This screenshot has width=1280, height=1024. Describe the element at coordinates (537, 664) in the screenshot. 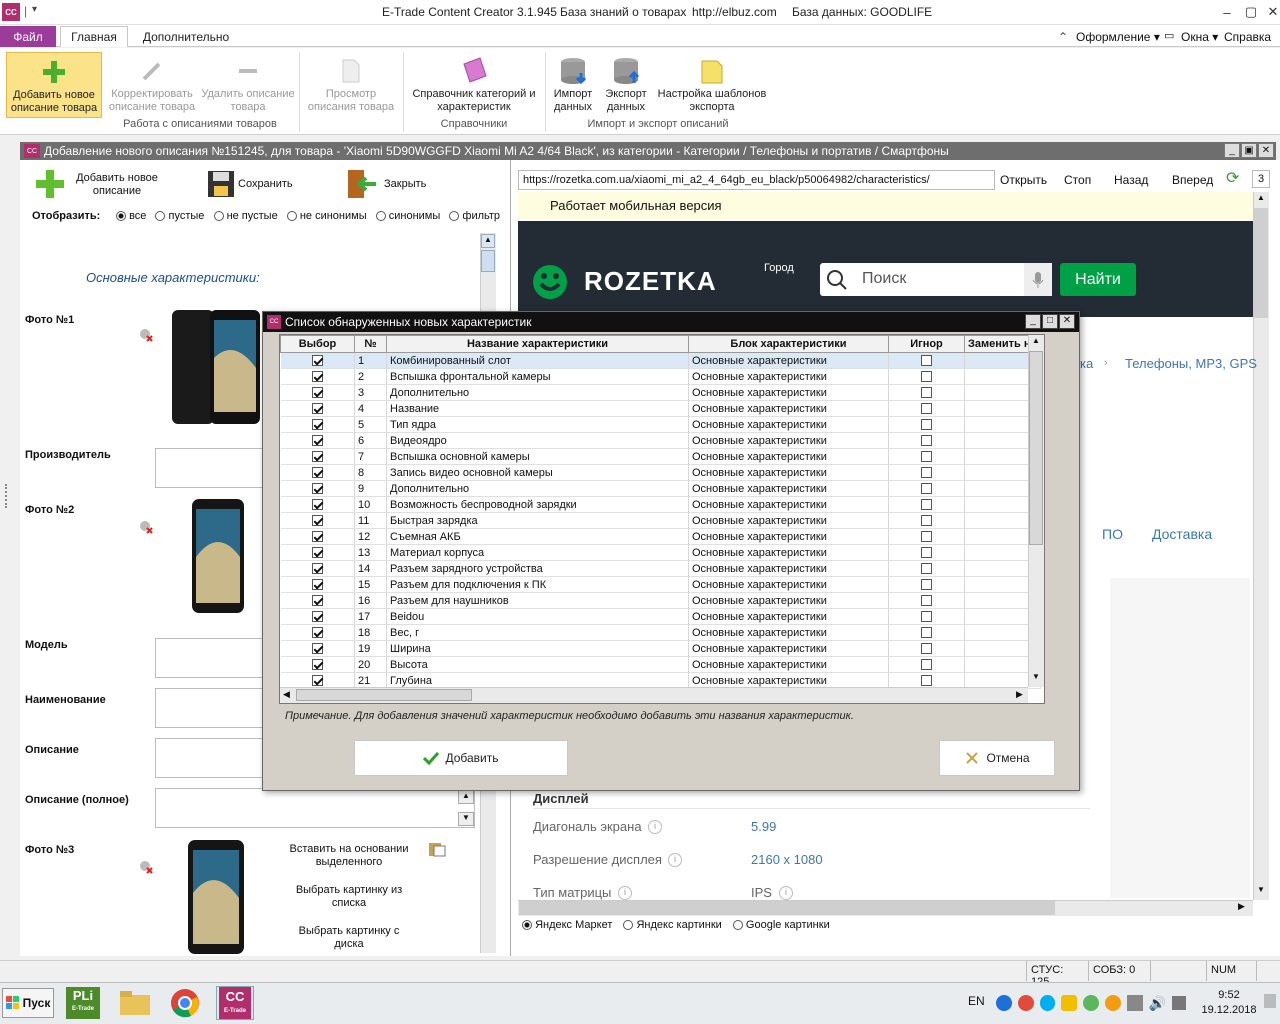

I see `name-cell: Высота` at that location.